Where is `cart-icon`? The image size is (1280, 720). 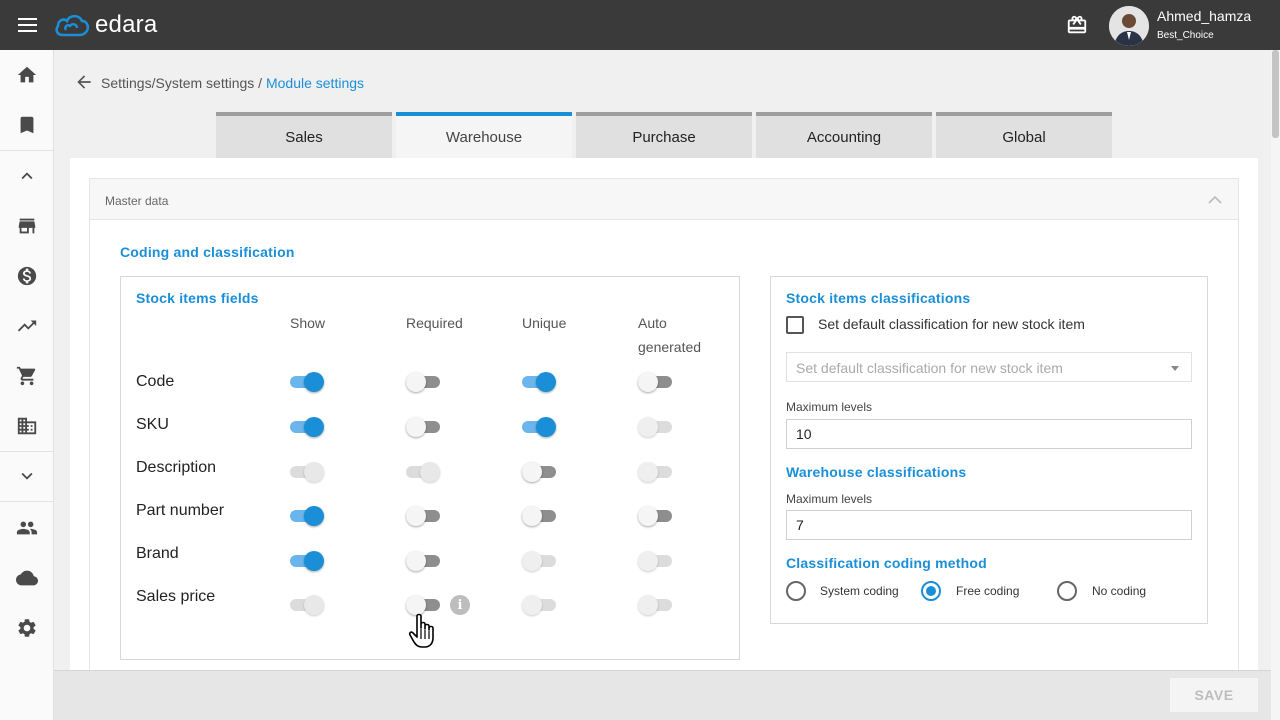
cart-icon is located at coordinates (26, 376).